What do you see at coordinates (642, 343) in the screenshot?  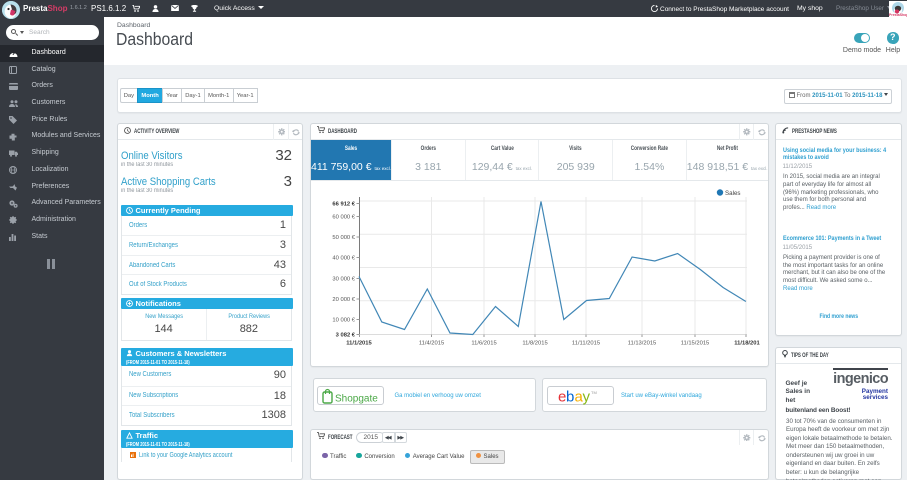 I see `svg-text: 11/13/2015` at bounding box center [642, 343].